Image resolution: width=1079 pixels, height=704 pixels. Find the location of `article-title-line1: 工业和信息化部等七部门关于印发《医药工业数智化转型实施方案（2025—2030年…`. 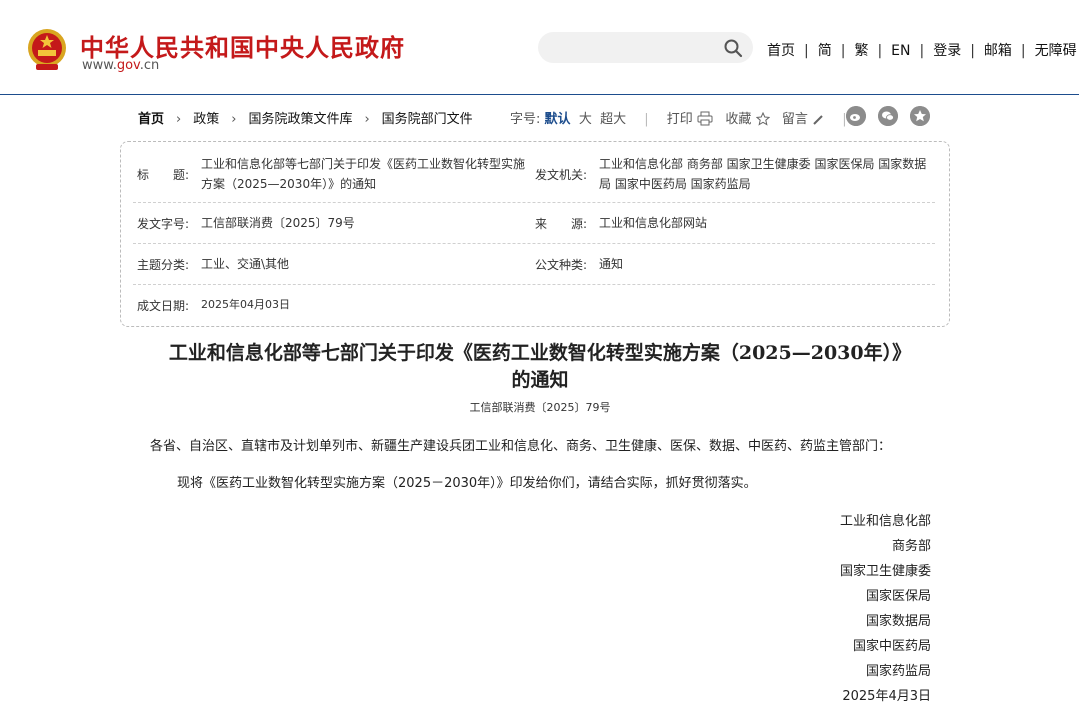

article-title-line1: 工业和信息化部等七部门关于印发《医药工业数智化转型实施方案（2025—2030年… is located at coordinates (540, 353).